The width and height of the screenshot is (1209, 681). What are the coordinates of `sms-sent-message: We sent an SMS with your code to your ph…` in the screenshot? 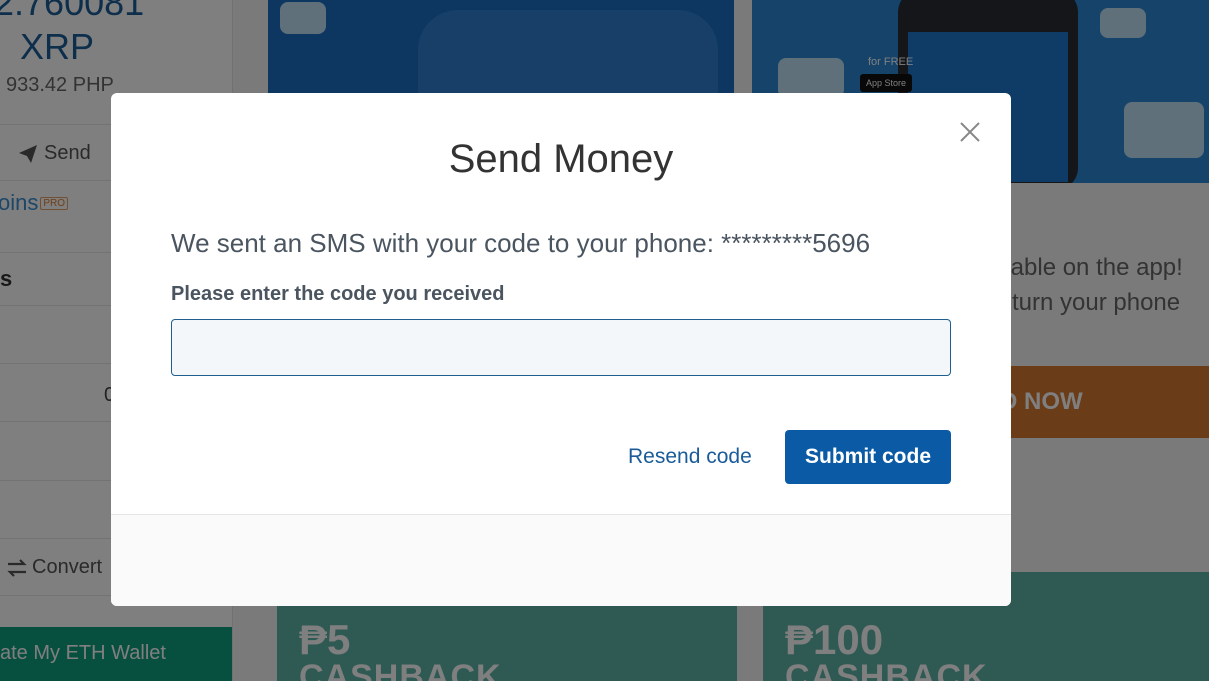 It's located at (521, 243).